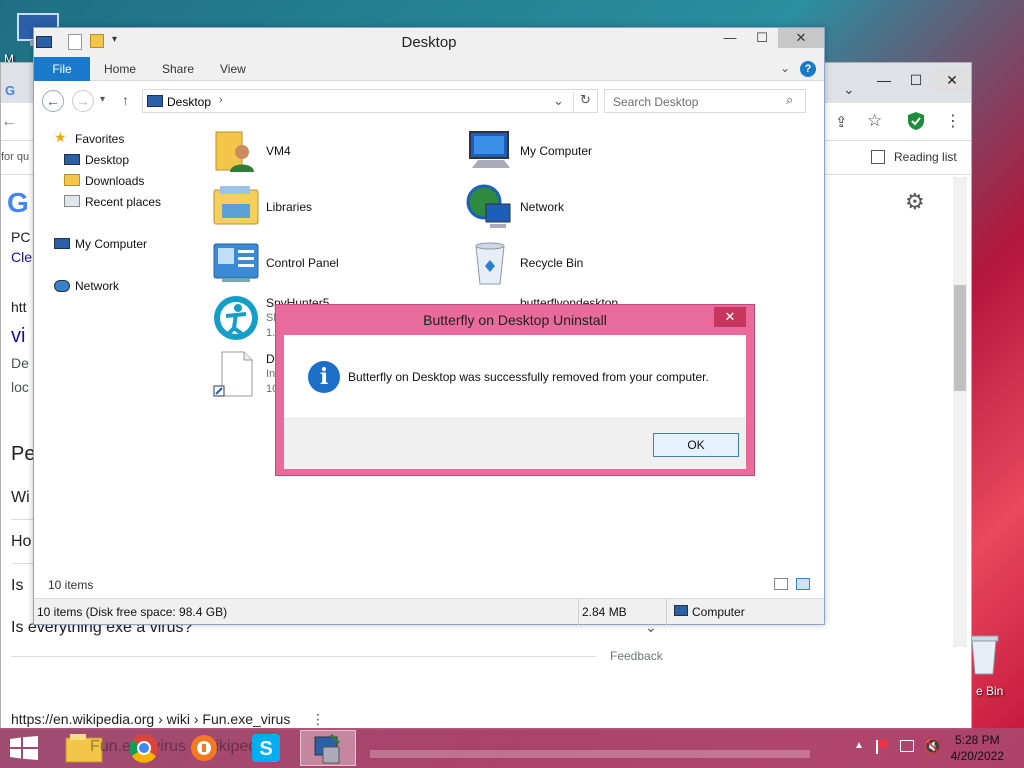 The width and height of the screenshot is (1024, 768). I want to click on nav-recent-places: Recent places, so click(123, 202).